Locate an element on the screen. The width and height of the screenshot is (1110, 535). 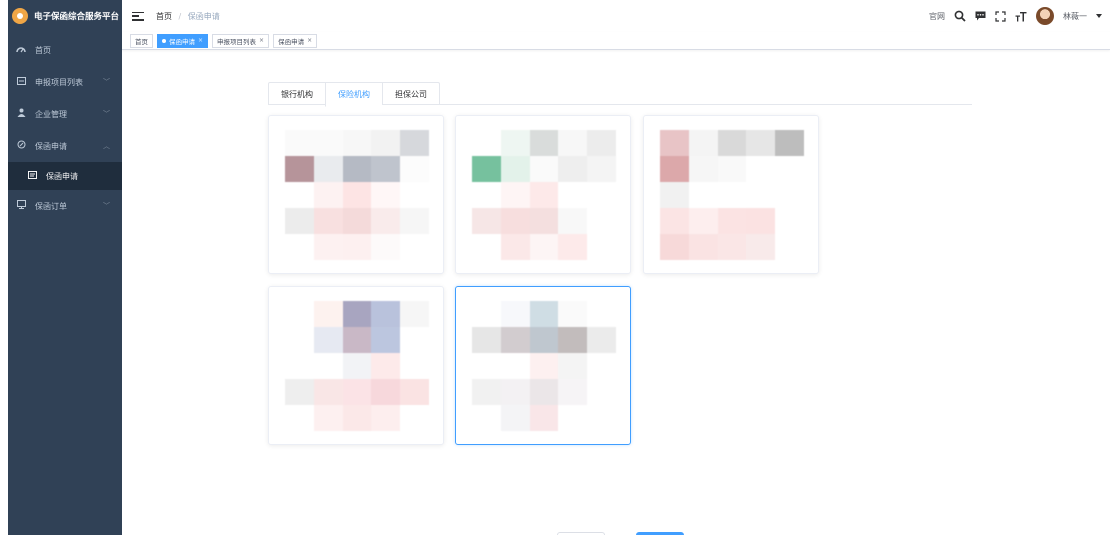
caret-down-icon is located at coordinates (1099, 16).